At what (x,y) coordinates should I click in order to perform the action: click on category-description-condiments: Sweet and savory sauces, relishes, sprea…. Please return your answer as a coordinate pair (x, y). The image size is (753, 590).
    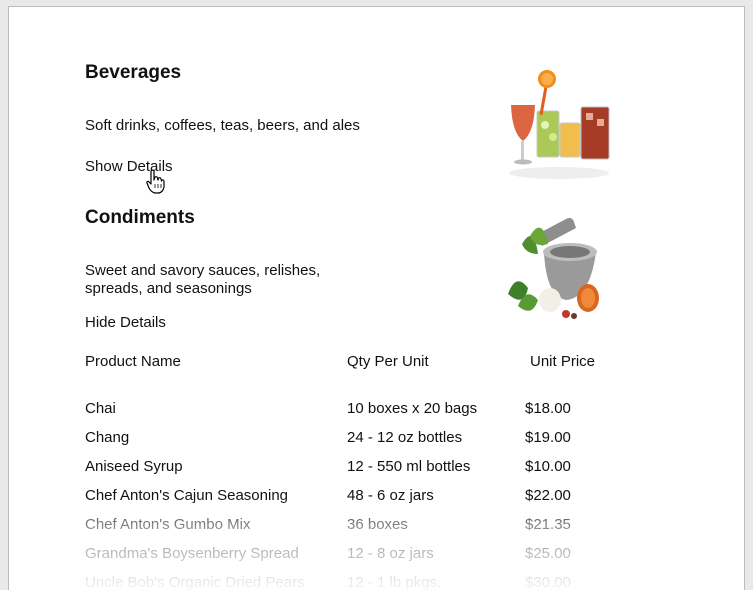
    Looking at the image, I should click on (203, 279).